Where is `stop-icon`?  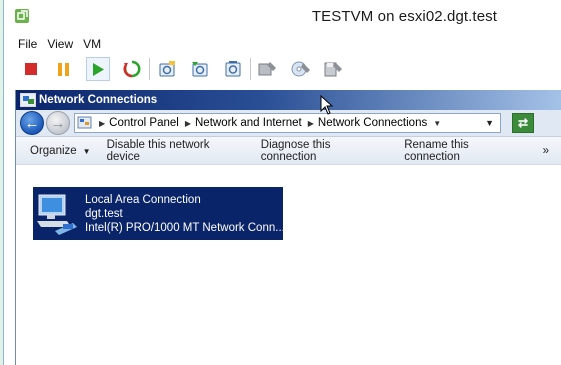
stop-icon is located at coordinates (31, 69).